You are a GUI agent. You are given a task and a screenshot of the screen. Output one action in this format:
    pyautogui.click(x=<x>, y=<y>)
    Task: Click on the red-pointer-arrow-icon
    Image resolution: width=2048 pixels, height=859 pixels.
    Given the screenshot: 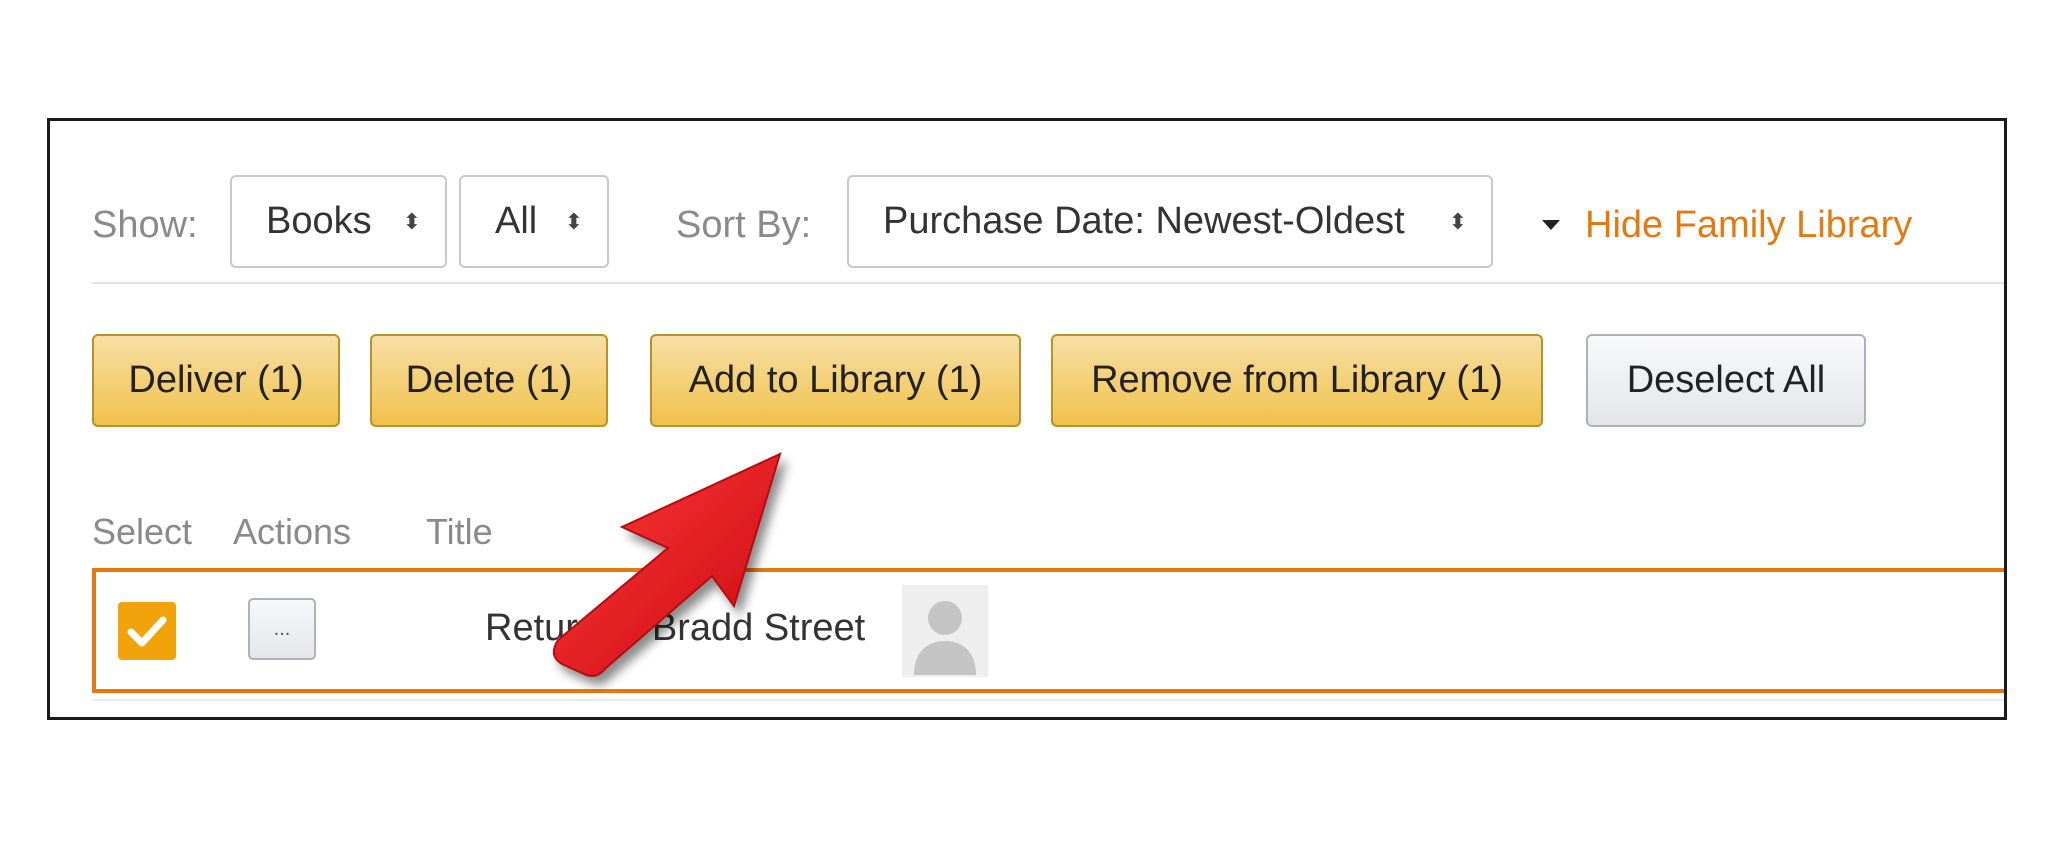 What is the action you would take?
    pyautogui.click(x=667, y=564)
    